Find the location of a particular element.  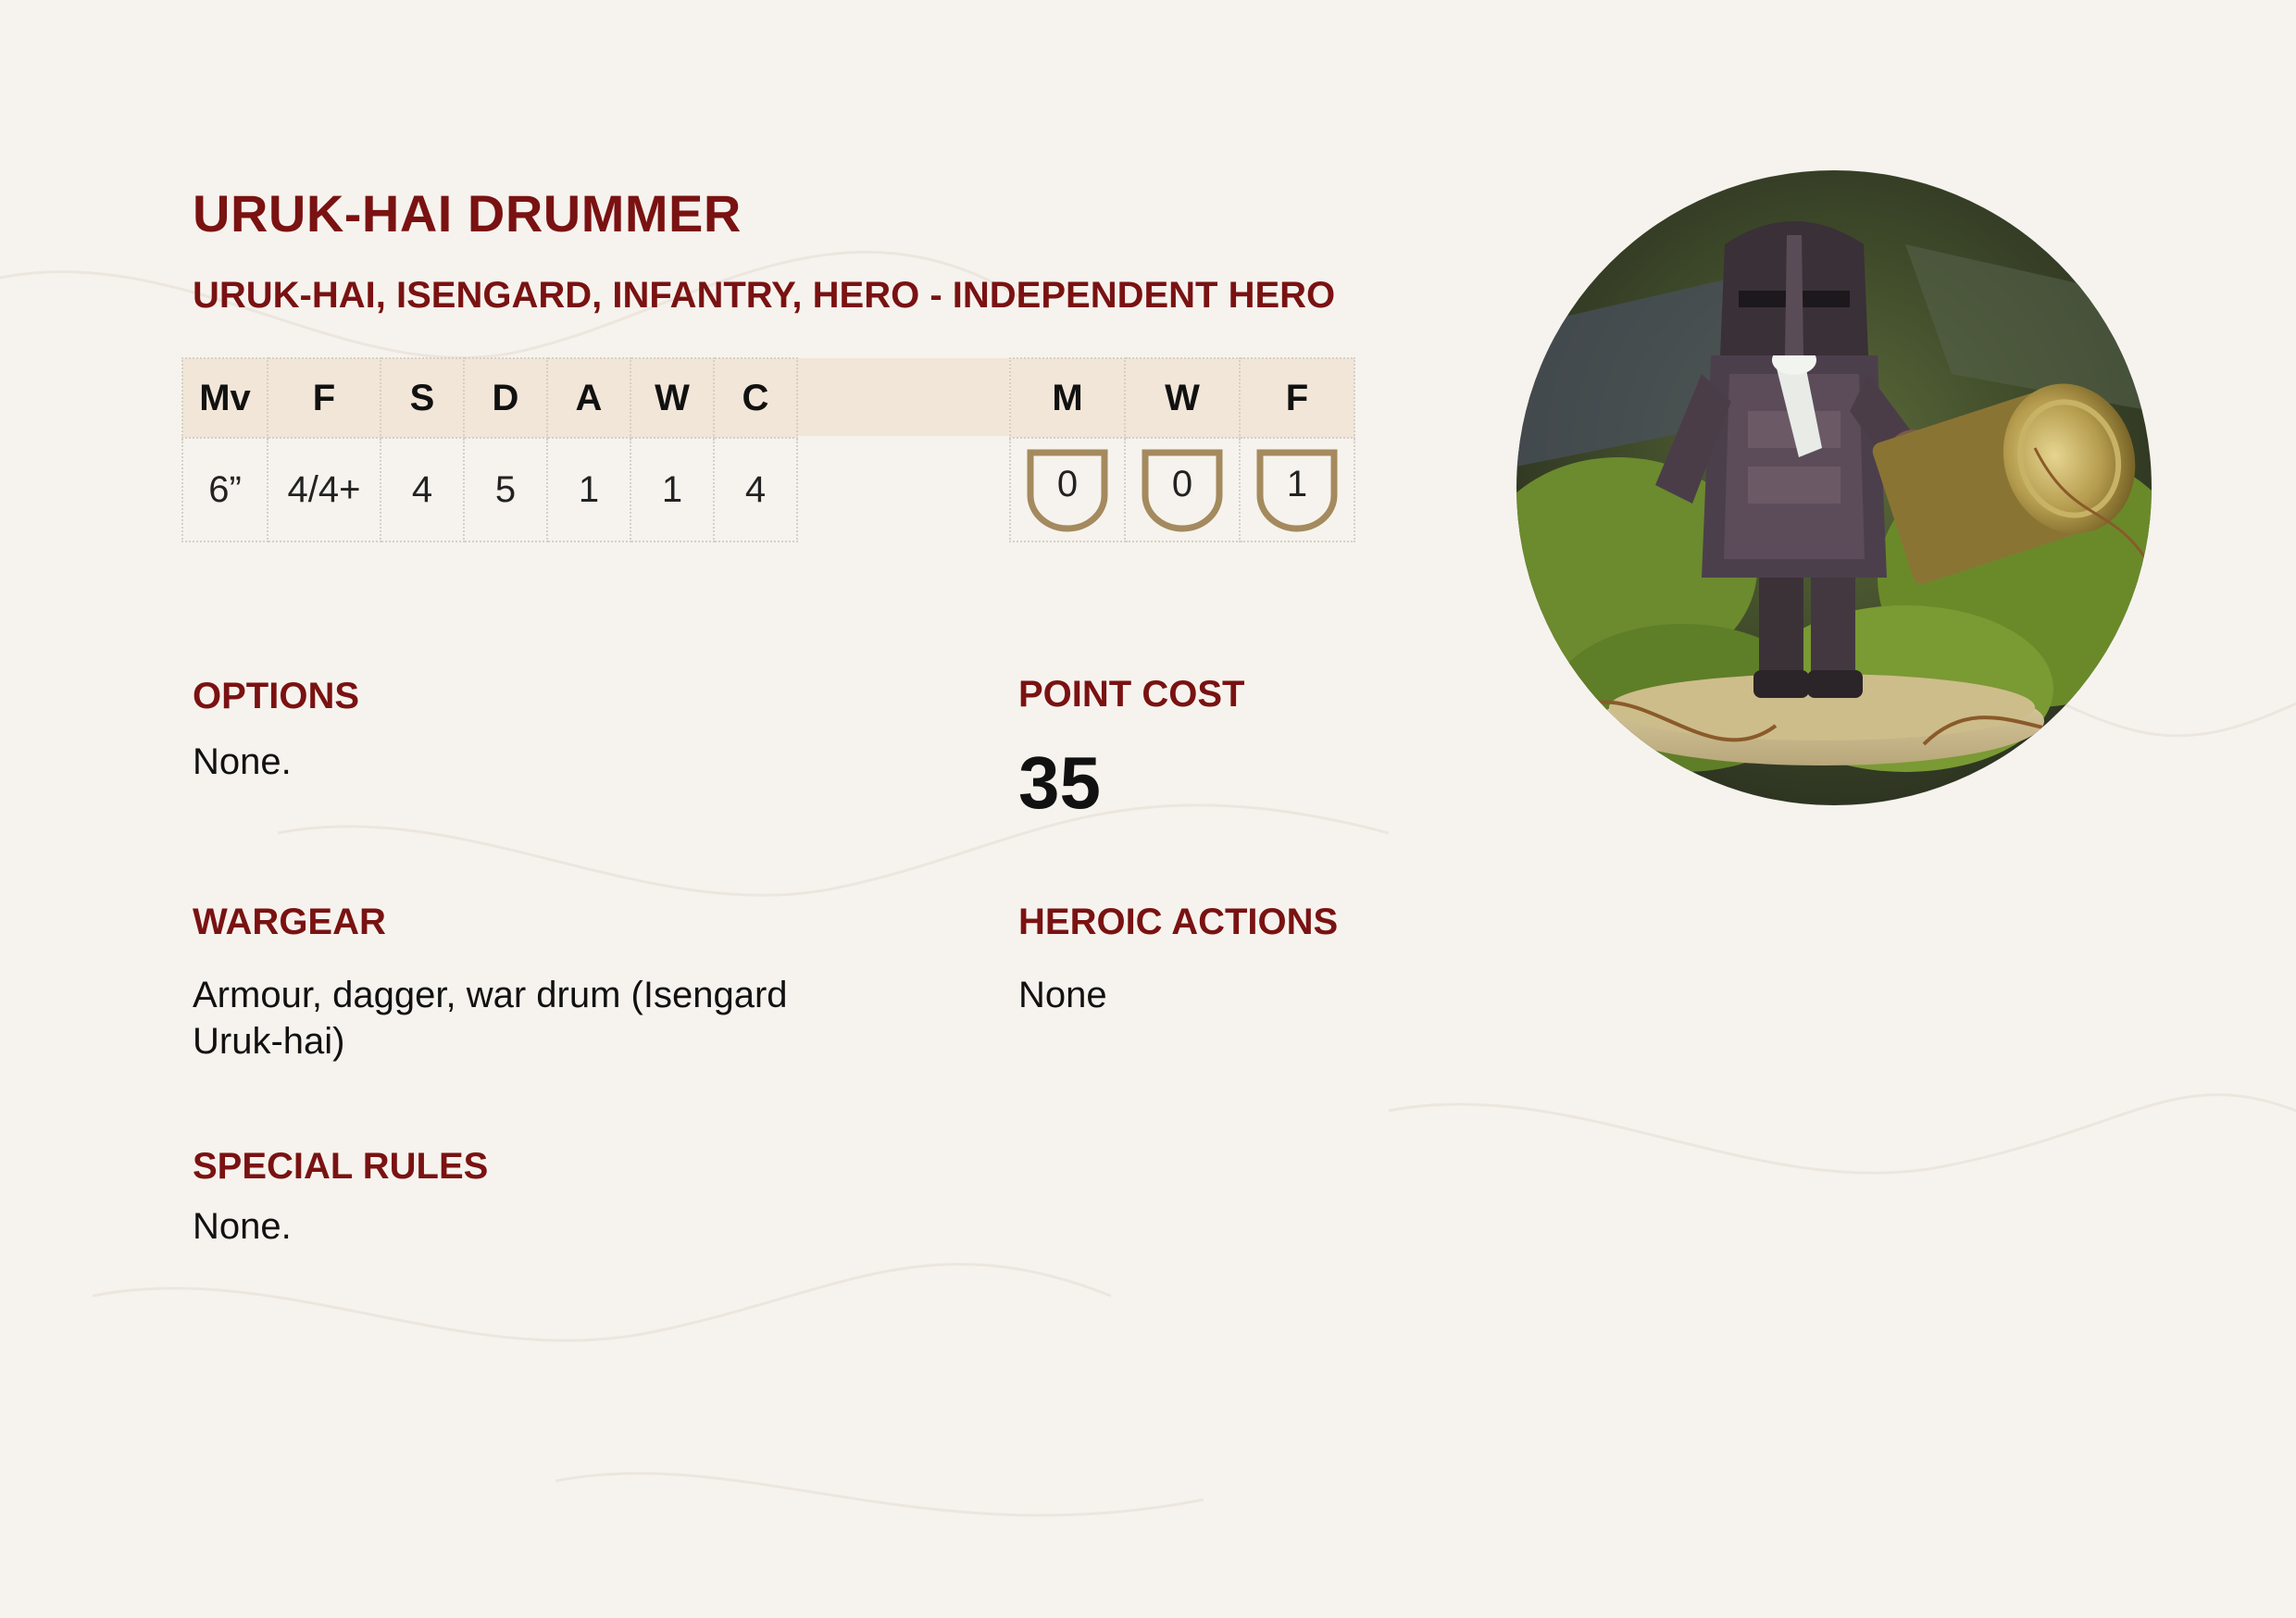

point-cost-value: 35 is located at coordinates (1059, 782).